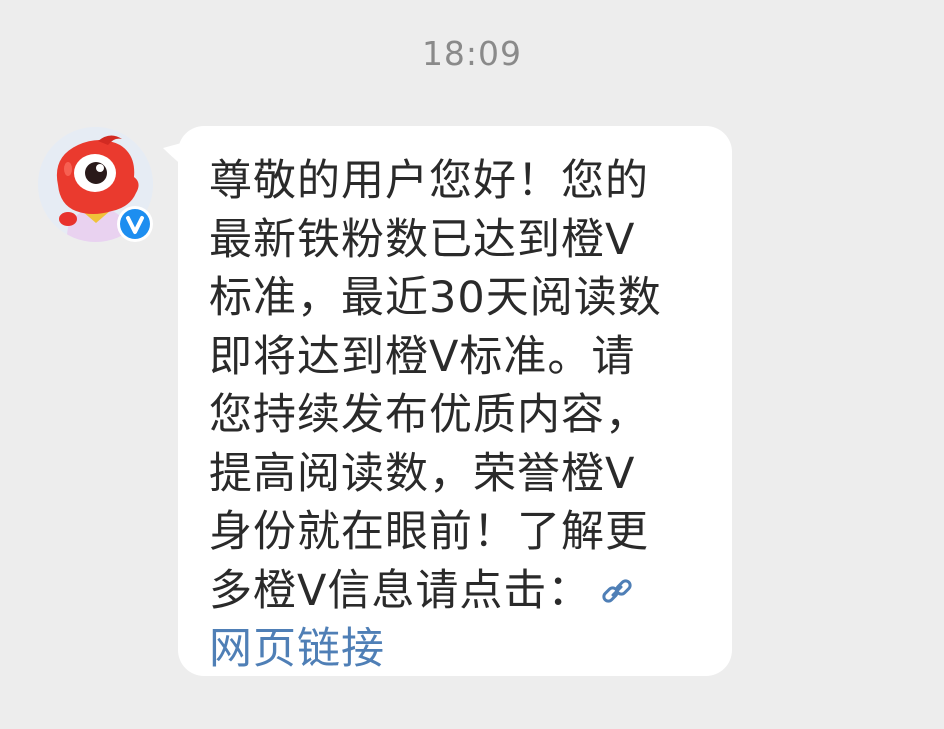  What do you see at coordinates (429, 532) in the screenshot?
I see `message-line: 身份就在眼前！了解更` at bounding box center [429, 532].